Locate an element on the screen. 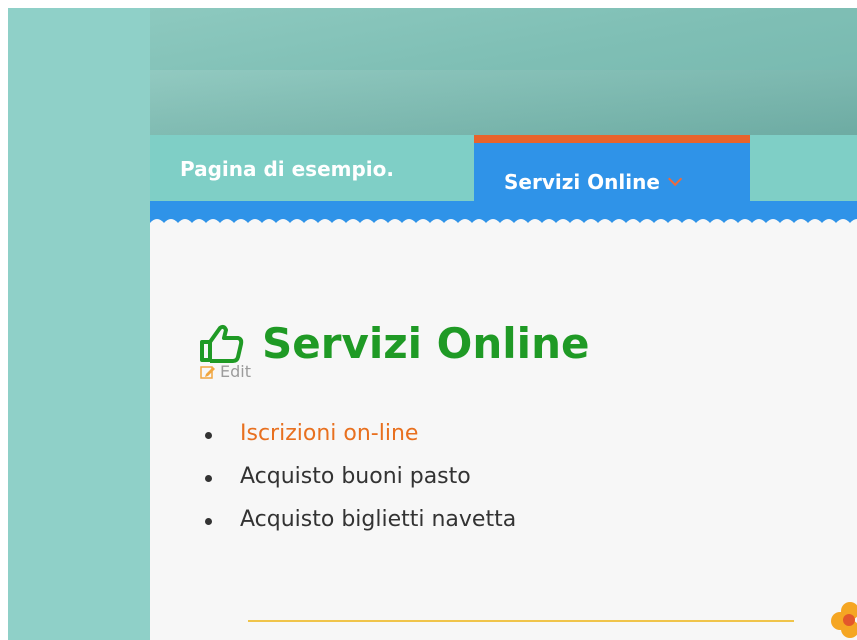 This screenshot has width=857, height=640. thumbs-up-outline-icon is located at coordinates (222, 343).